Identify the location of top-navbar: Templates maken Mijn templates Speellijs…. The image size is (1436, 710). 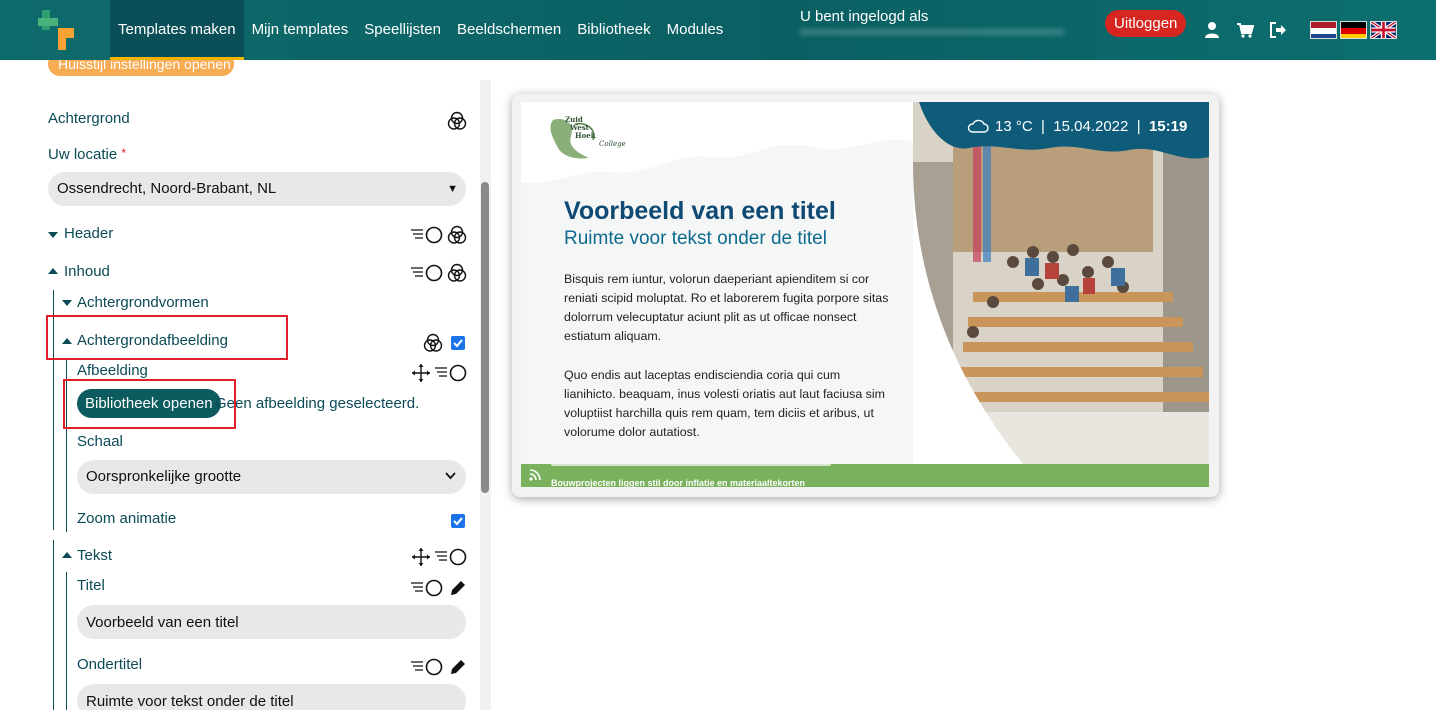
(718, 30).